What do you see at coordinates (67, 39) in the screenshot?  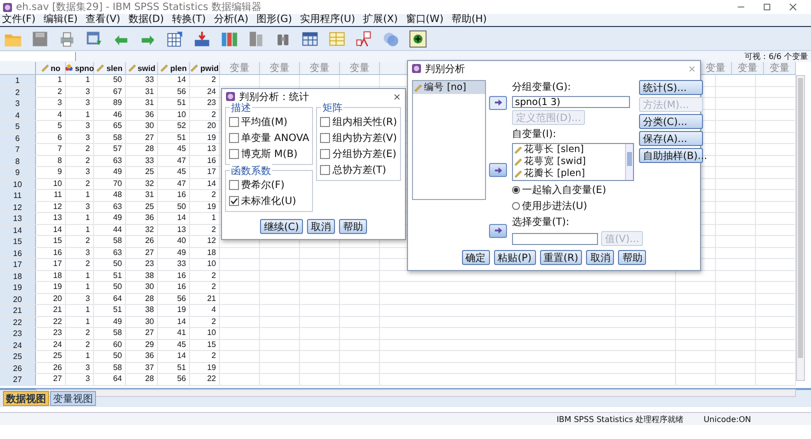 I see `printer-icon` at bounding box center [67, 39].